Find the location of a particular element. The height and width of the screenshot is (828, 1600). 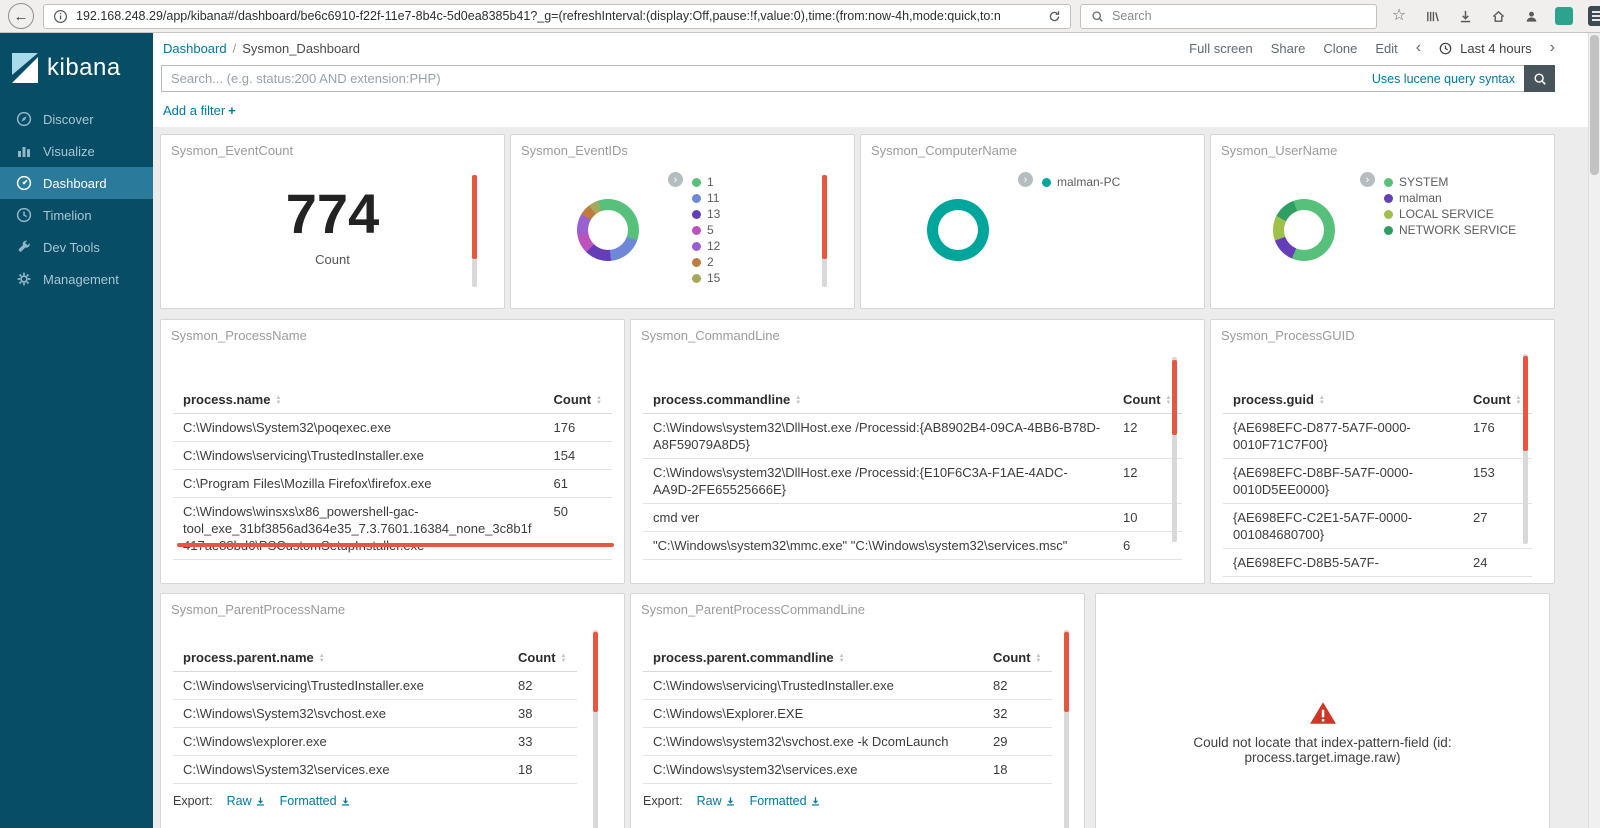

legend-item: malman is located at coordinates (1463, 198).